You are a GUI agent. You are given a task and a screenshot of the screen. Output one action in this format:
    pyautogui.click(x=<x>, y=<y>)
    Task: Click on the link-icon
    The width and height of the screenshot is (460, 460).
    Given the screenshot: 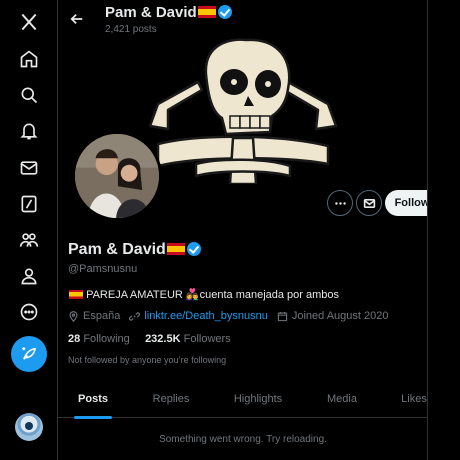 What is the action you would take?
    pyautogui.click(x=135, y=316)
    